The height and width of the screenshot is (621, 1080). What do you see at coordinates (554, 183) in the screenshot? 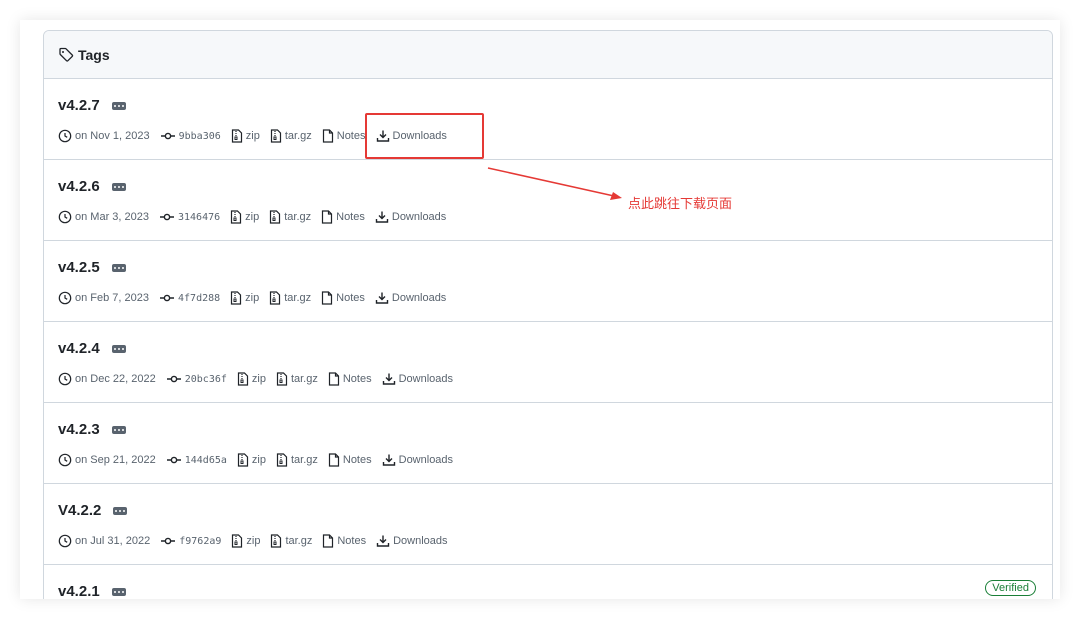
I see `annotation-arrow` at bounding box center [554, 183].